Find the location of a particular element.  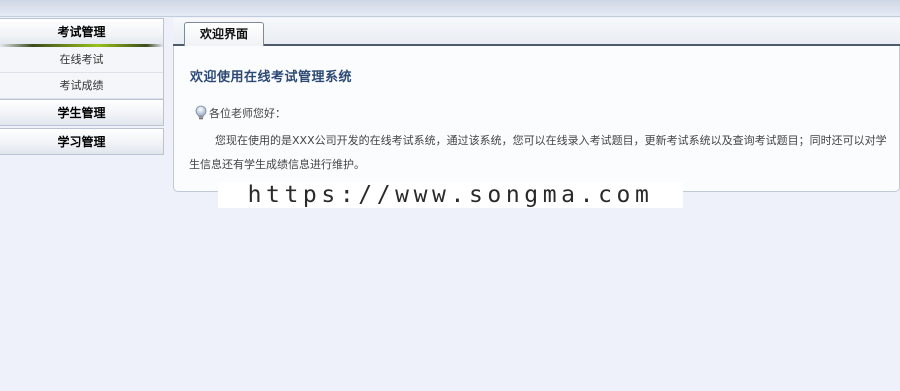

tab-welcome: 欢迎界面 is located at coordinates (224, 34).